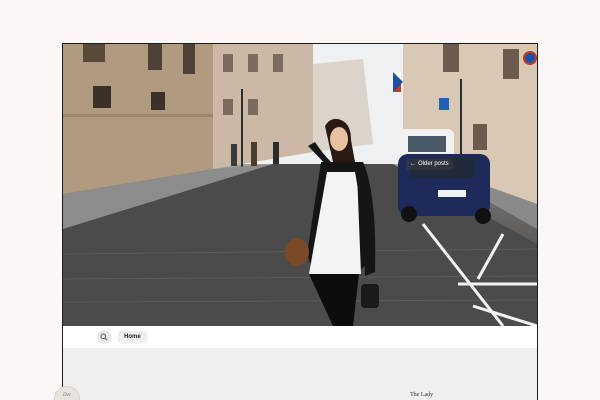 The height and width of the screenshot is (400, 600). What do you see at coordinates (413, 164) in the screenshot?
I see `arrow-left-icon: ←` at bounding box center [413, 164].